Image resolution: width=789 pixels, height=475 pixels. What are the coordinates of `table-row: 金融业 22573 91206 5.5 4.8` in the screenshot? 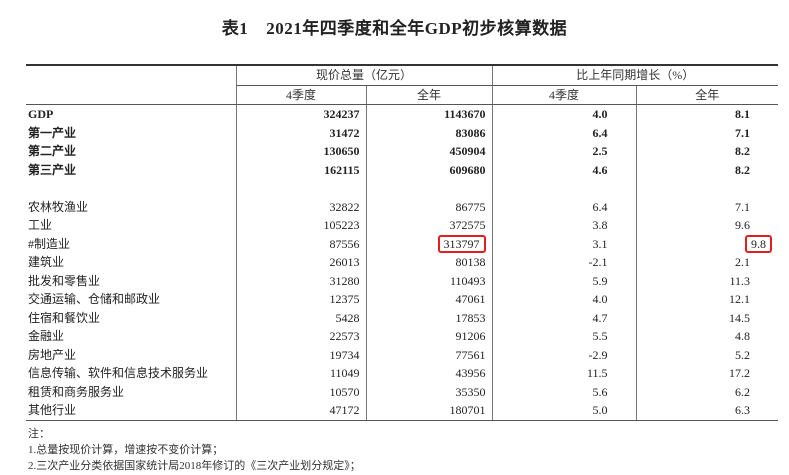 It's located at (402, 336).